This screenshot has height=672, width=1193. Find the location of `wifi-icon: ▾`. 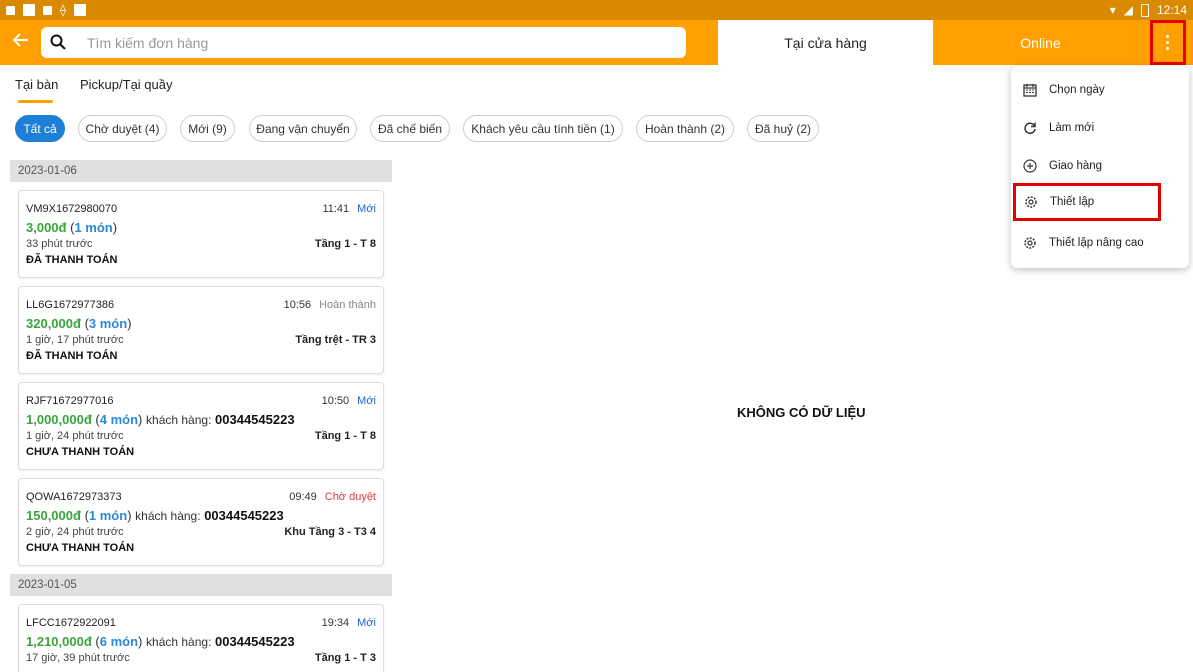

wifi-icon: ▾ is located at coordinates (1112, 10).